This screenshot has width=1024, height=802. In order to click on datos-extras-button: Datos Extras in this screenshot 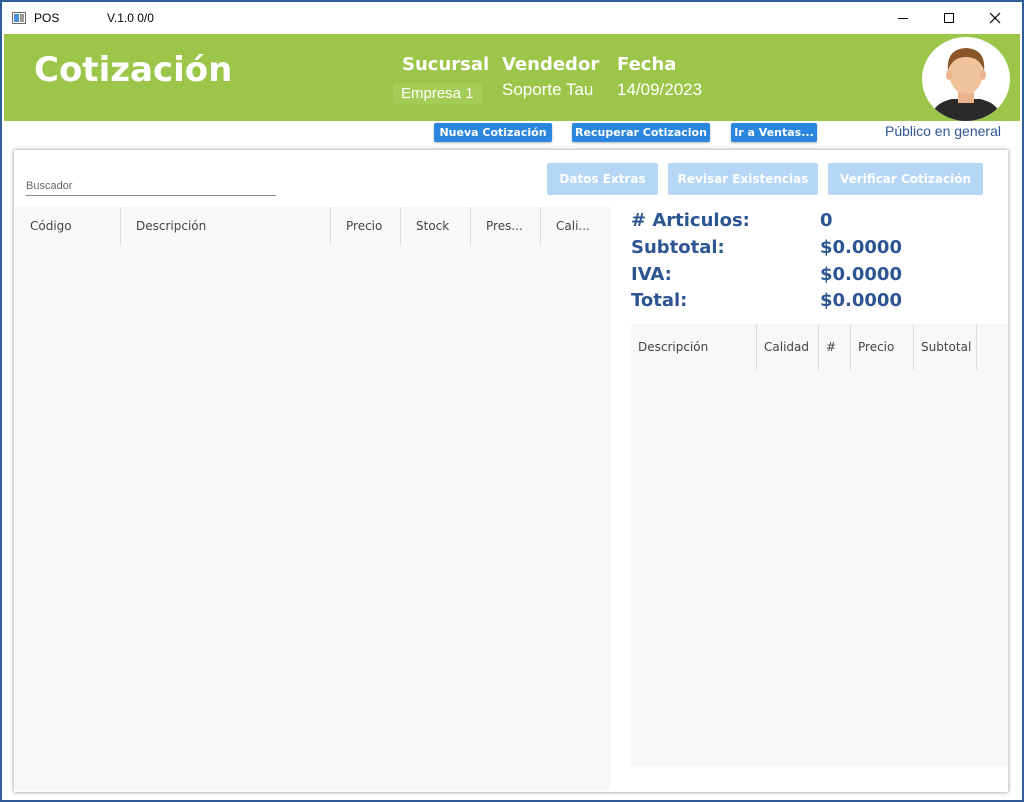, I will do `click(602, 179)`.